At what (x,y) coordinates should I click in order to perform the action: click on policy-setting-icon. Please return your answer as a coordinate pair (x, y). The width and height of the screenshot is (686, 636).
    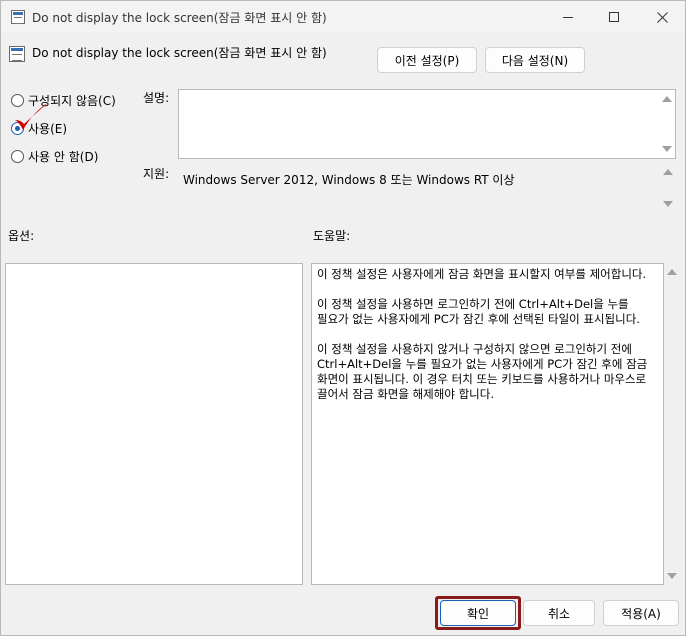
    Looking at the image, I should click on (17, 54).